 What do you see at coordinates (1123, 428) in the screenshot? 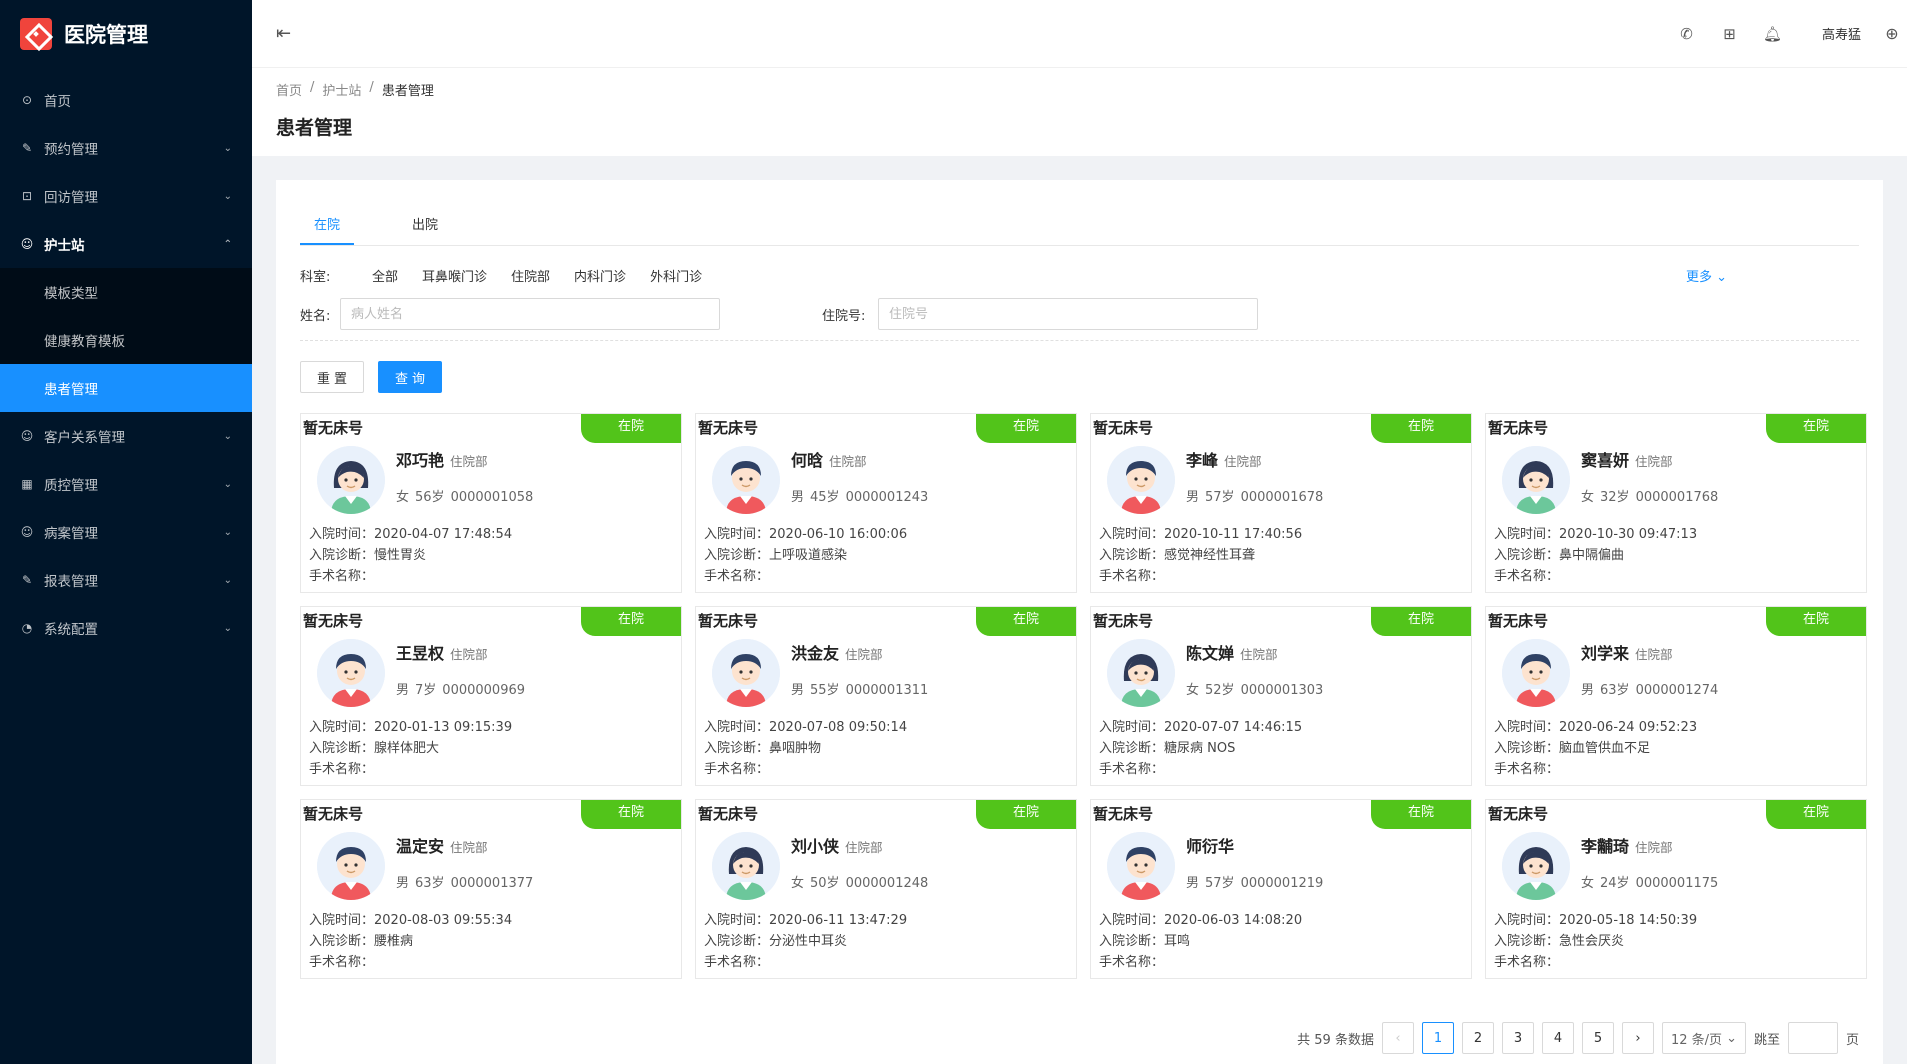
I see `bed-number: 暂无床号` at bounding box center [1123, 428].